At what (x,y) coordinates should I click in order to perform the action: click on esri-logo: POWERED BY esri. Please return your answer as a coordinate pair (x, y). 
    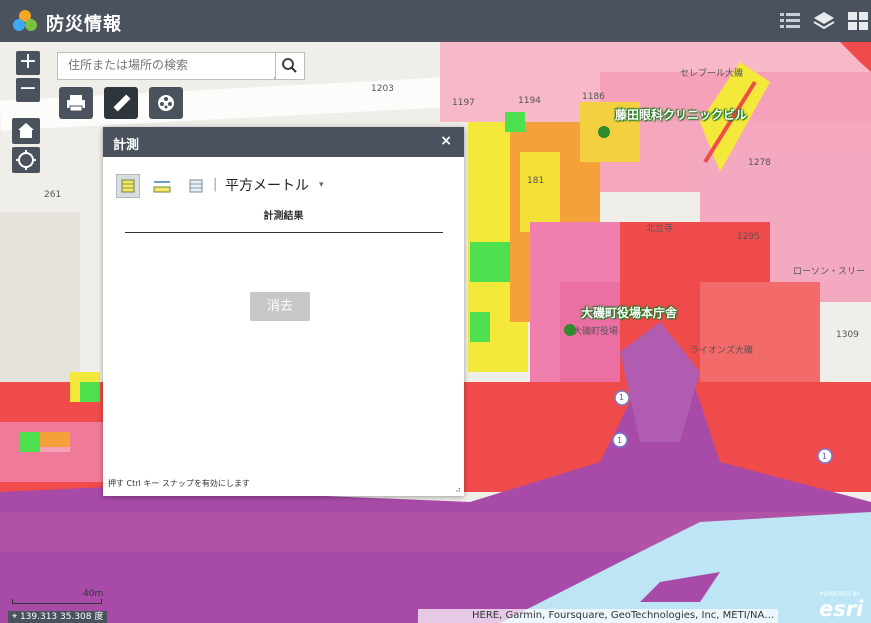
    Looking at the image, I should click on (842, 607).